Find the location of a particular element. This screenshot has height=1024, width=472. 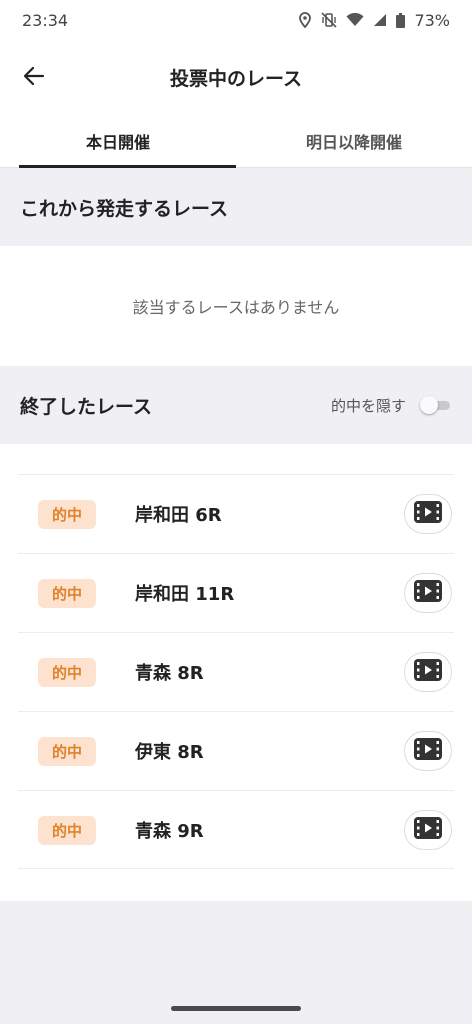

battery-icon is located at coordinates (401, 20).